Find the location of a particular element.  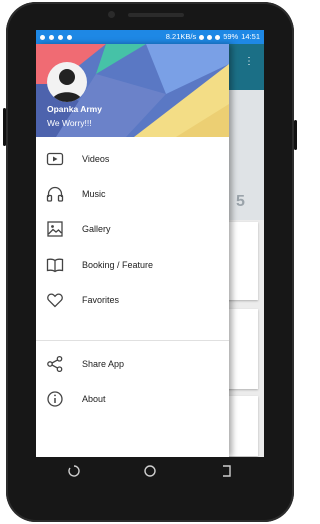

menu-label: About is located at coordinates (94, 399).